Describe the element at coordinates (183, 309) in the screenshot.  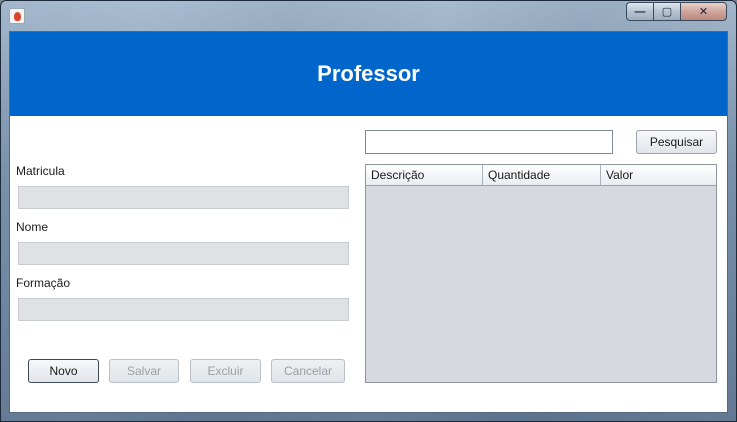
I see `formacao-field` at that location.